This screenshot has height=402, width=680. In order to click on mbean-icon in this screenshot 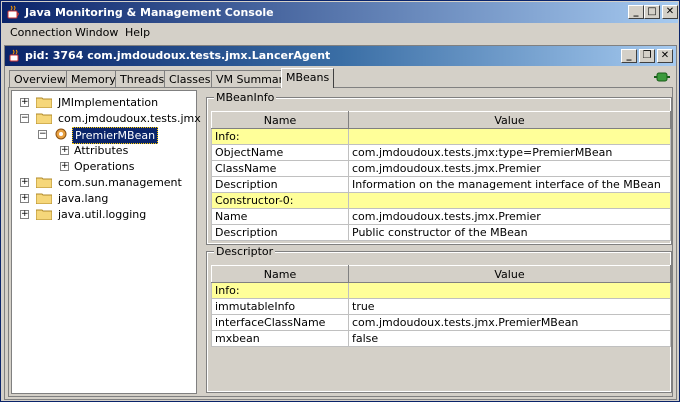, I will do `click(61, 134)`.